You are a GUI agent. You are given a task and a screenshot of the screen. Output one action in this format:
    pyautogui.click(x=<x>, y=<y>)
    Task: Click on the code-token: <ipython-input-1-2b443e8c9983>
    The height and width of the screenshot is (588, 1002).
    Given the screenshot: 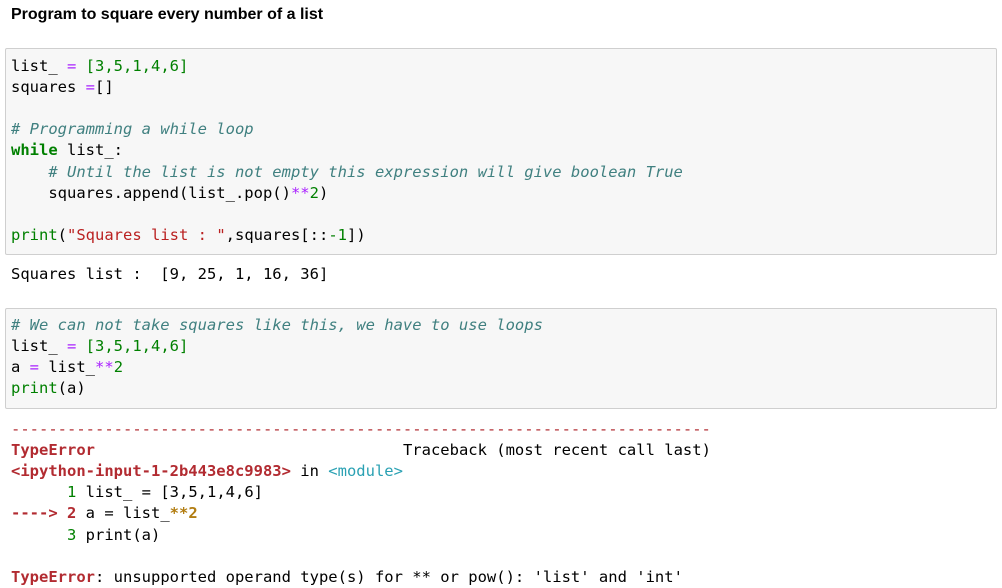 What is the action you would take?
    pyautogui.click(x=151, y=471)
    